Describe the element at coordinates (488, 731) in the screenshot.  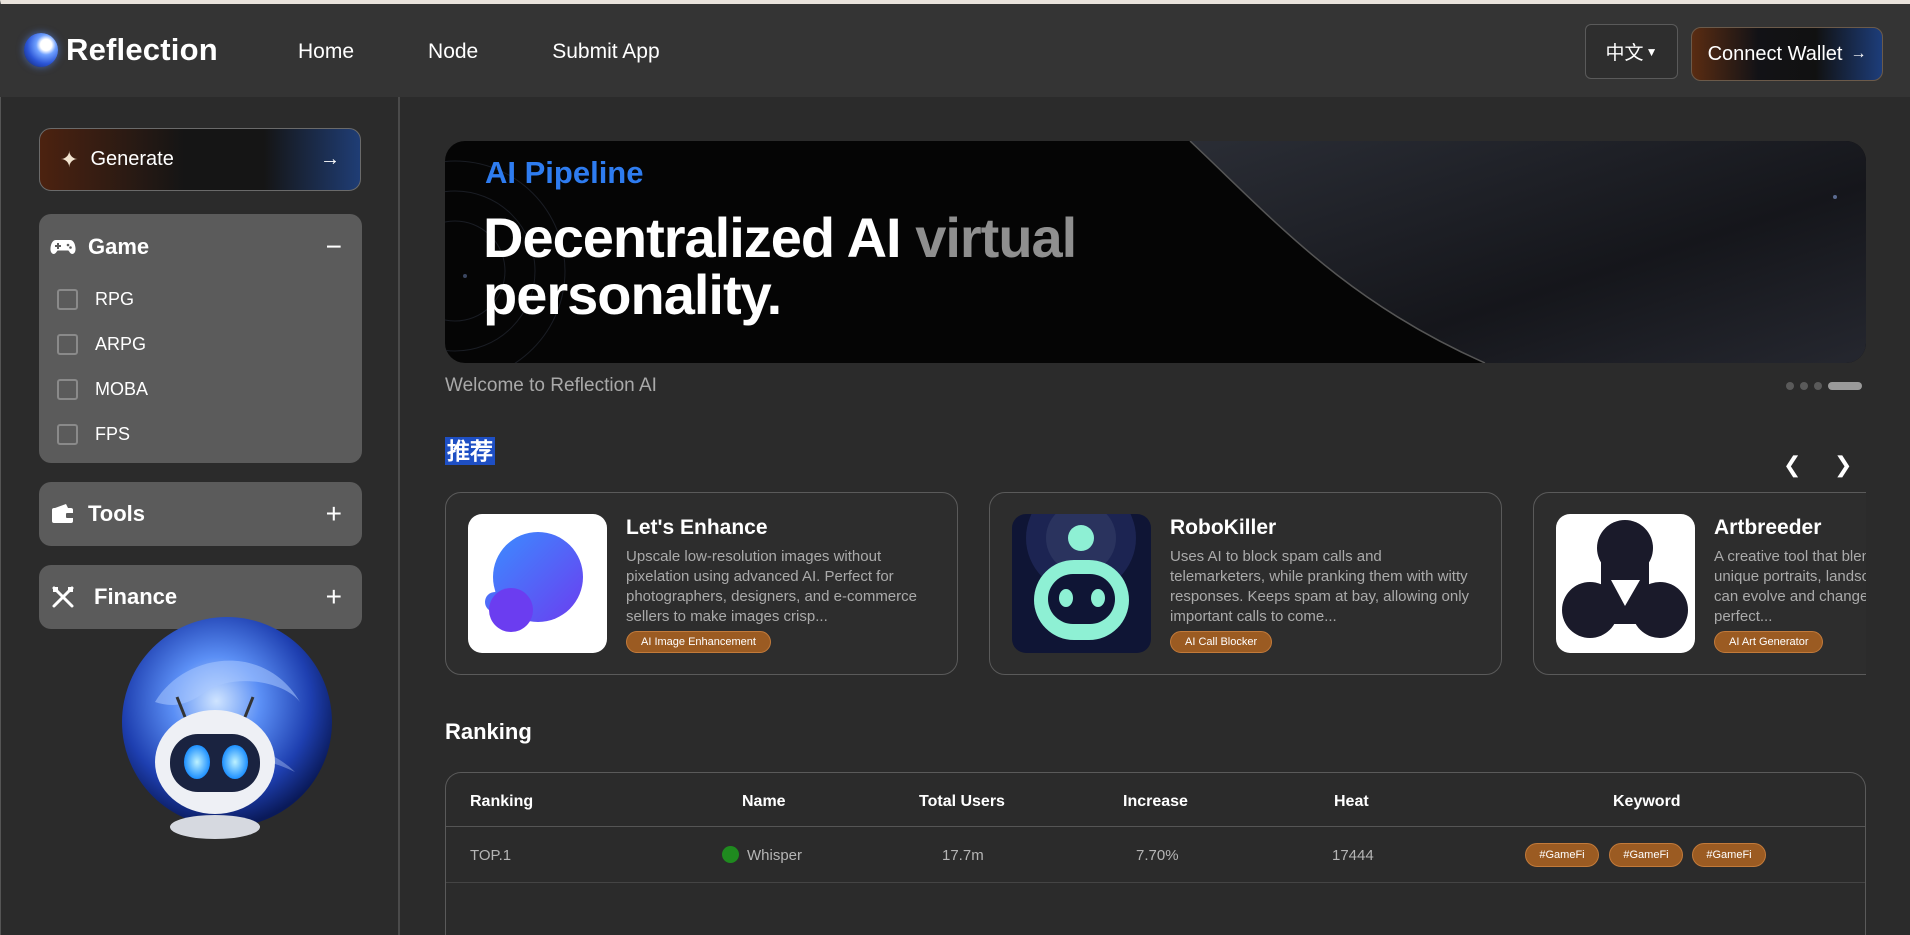
I see `ranking-title: Ranking` at that location.